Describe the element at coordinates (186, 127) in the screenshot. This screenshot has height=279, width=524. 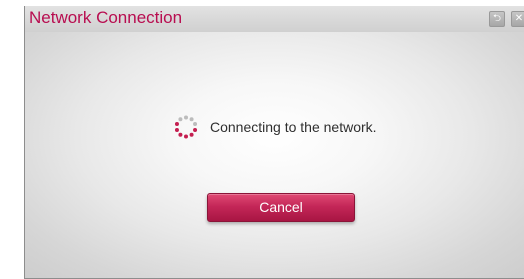
I see `loading-spinner-icon` at that location.